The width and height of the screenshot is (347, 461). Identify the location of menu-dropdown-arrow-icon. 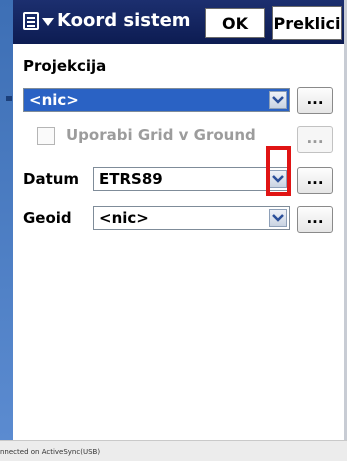
(48, 22).